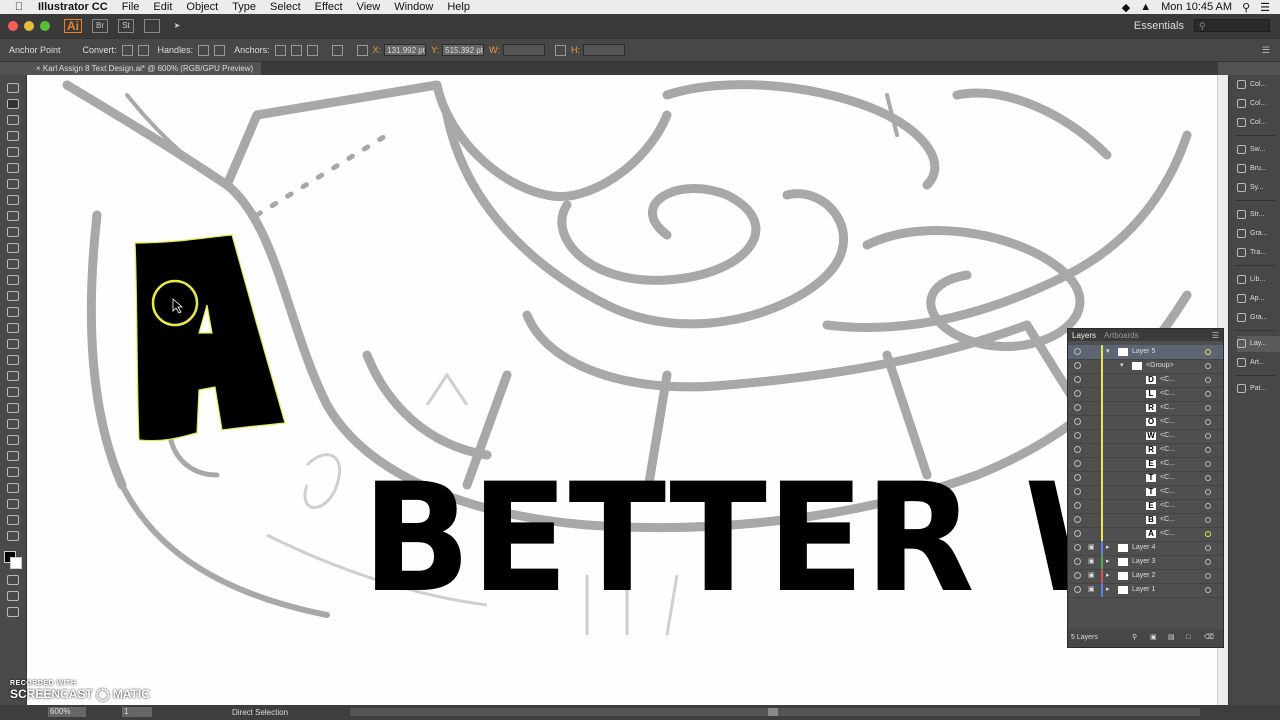 This screenshot has width=1280, height=720. I want to click on clock: Mon 10:45 AM, so click(1196, 7).